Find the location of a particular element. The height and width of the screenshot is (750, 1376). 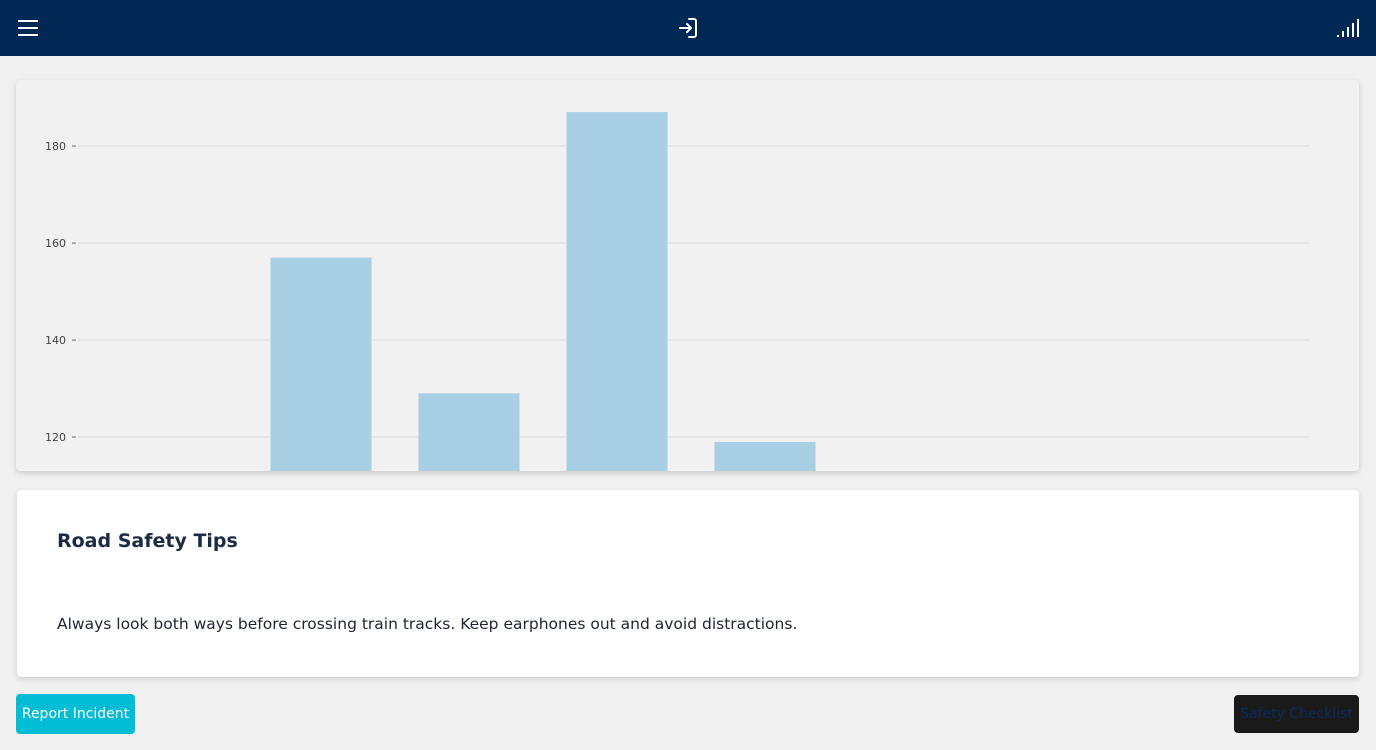

hamburger-menu-icon is located at coordinates (28, 28).